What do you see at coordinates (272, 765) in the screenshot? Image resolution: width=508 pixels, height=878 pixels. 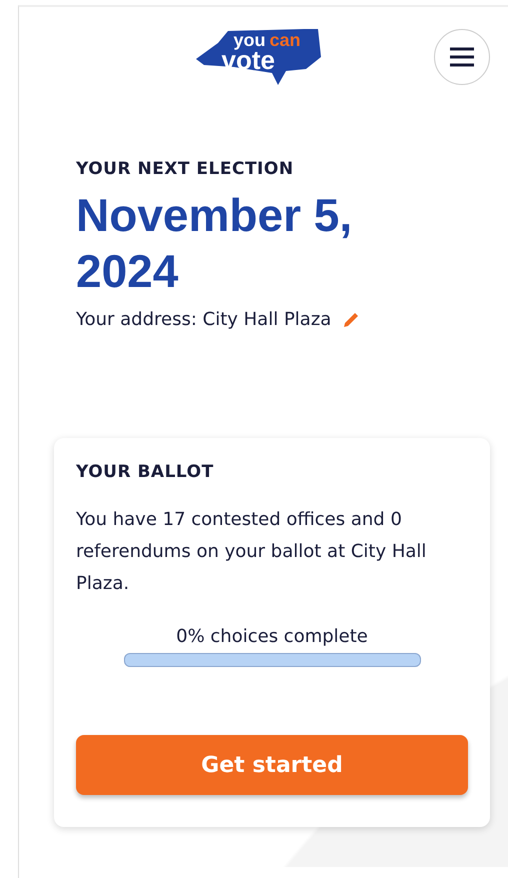 I see `get-started-button: Get started` at bounding box center [272, 765].